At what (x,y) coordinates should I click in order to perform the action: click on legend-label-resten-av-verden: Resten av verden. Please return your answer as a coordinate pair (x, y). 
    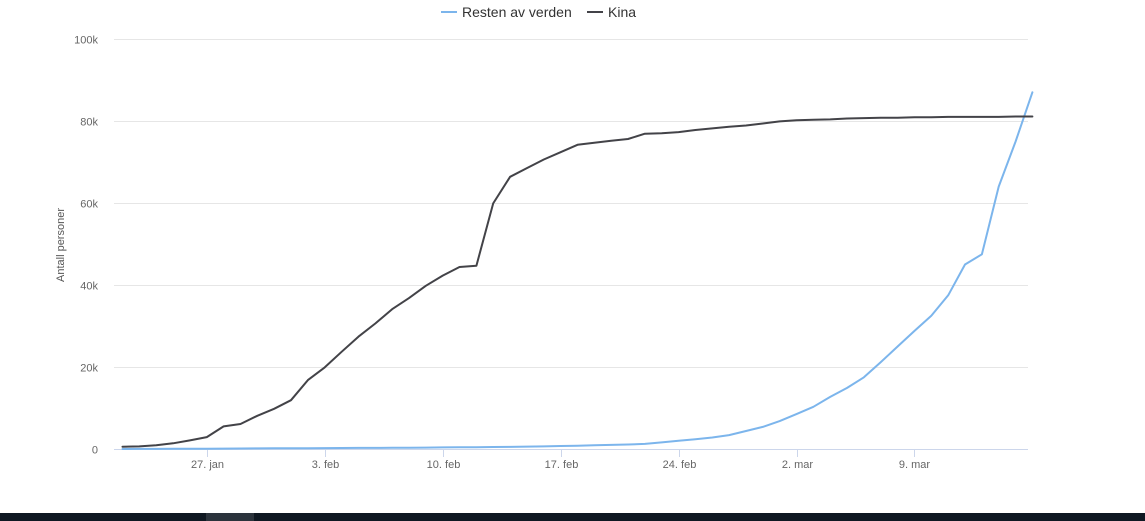
    Looking at the image, I should click on (517, 12).